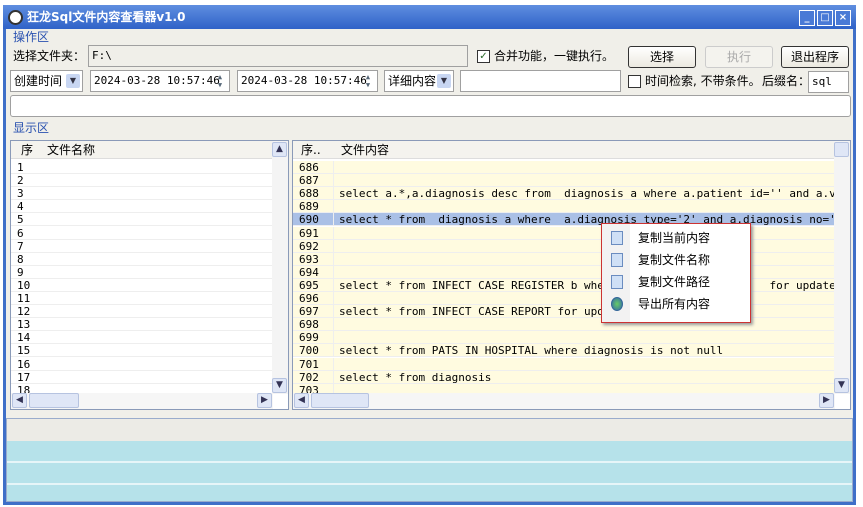  Describe the element at coordinates (142, 259) in the screenshot. I see `file-list-row: 8` at that location.